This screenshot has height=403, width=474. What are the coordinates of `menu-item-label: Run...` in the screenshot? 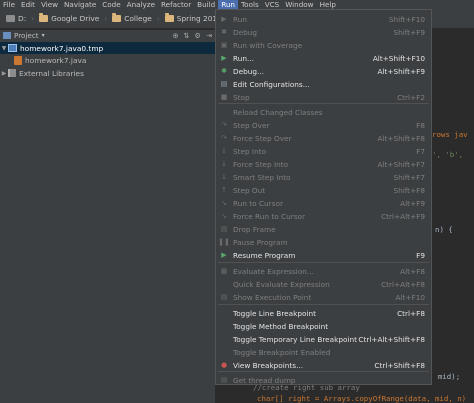 It's located at (243, 58).